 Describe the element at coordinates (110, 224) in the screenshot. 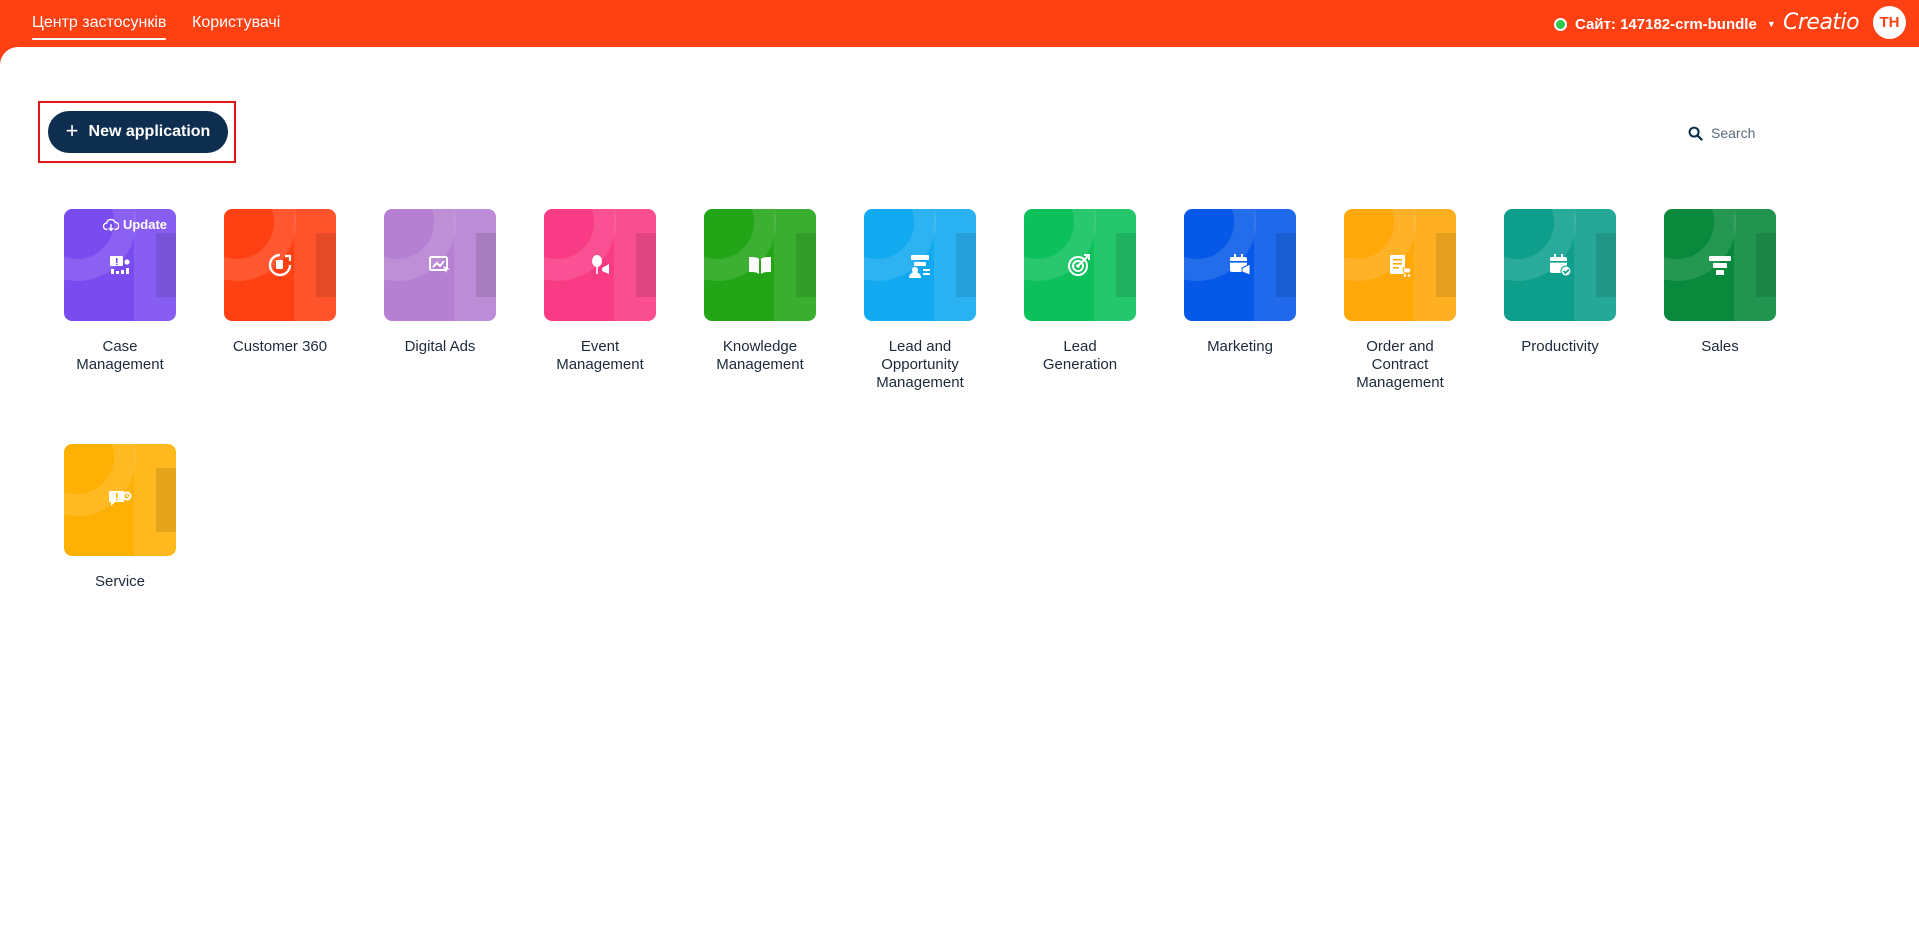

I see `cloud-download-icon` at that location.